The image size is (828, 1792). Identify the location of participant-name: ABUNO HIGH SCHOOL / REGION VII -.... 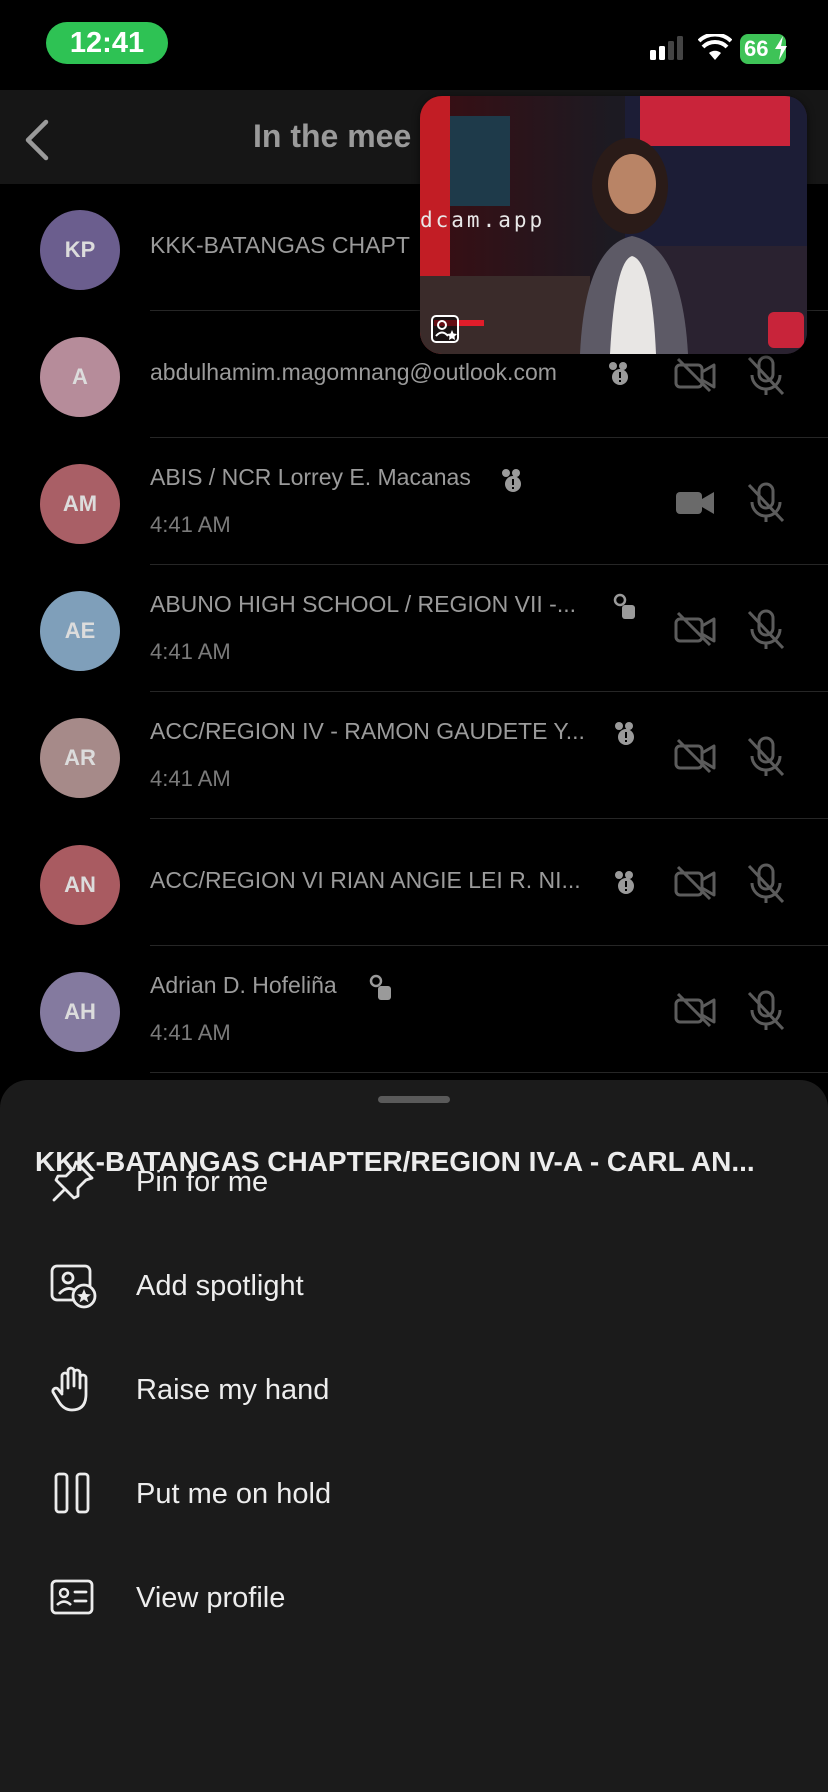
(363, 604).